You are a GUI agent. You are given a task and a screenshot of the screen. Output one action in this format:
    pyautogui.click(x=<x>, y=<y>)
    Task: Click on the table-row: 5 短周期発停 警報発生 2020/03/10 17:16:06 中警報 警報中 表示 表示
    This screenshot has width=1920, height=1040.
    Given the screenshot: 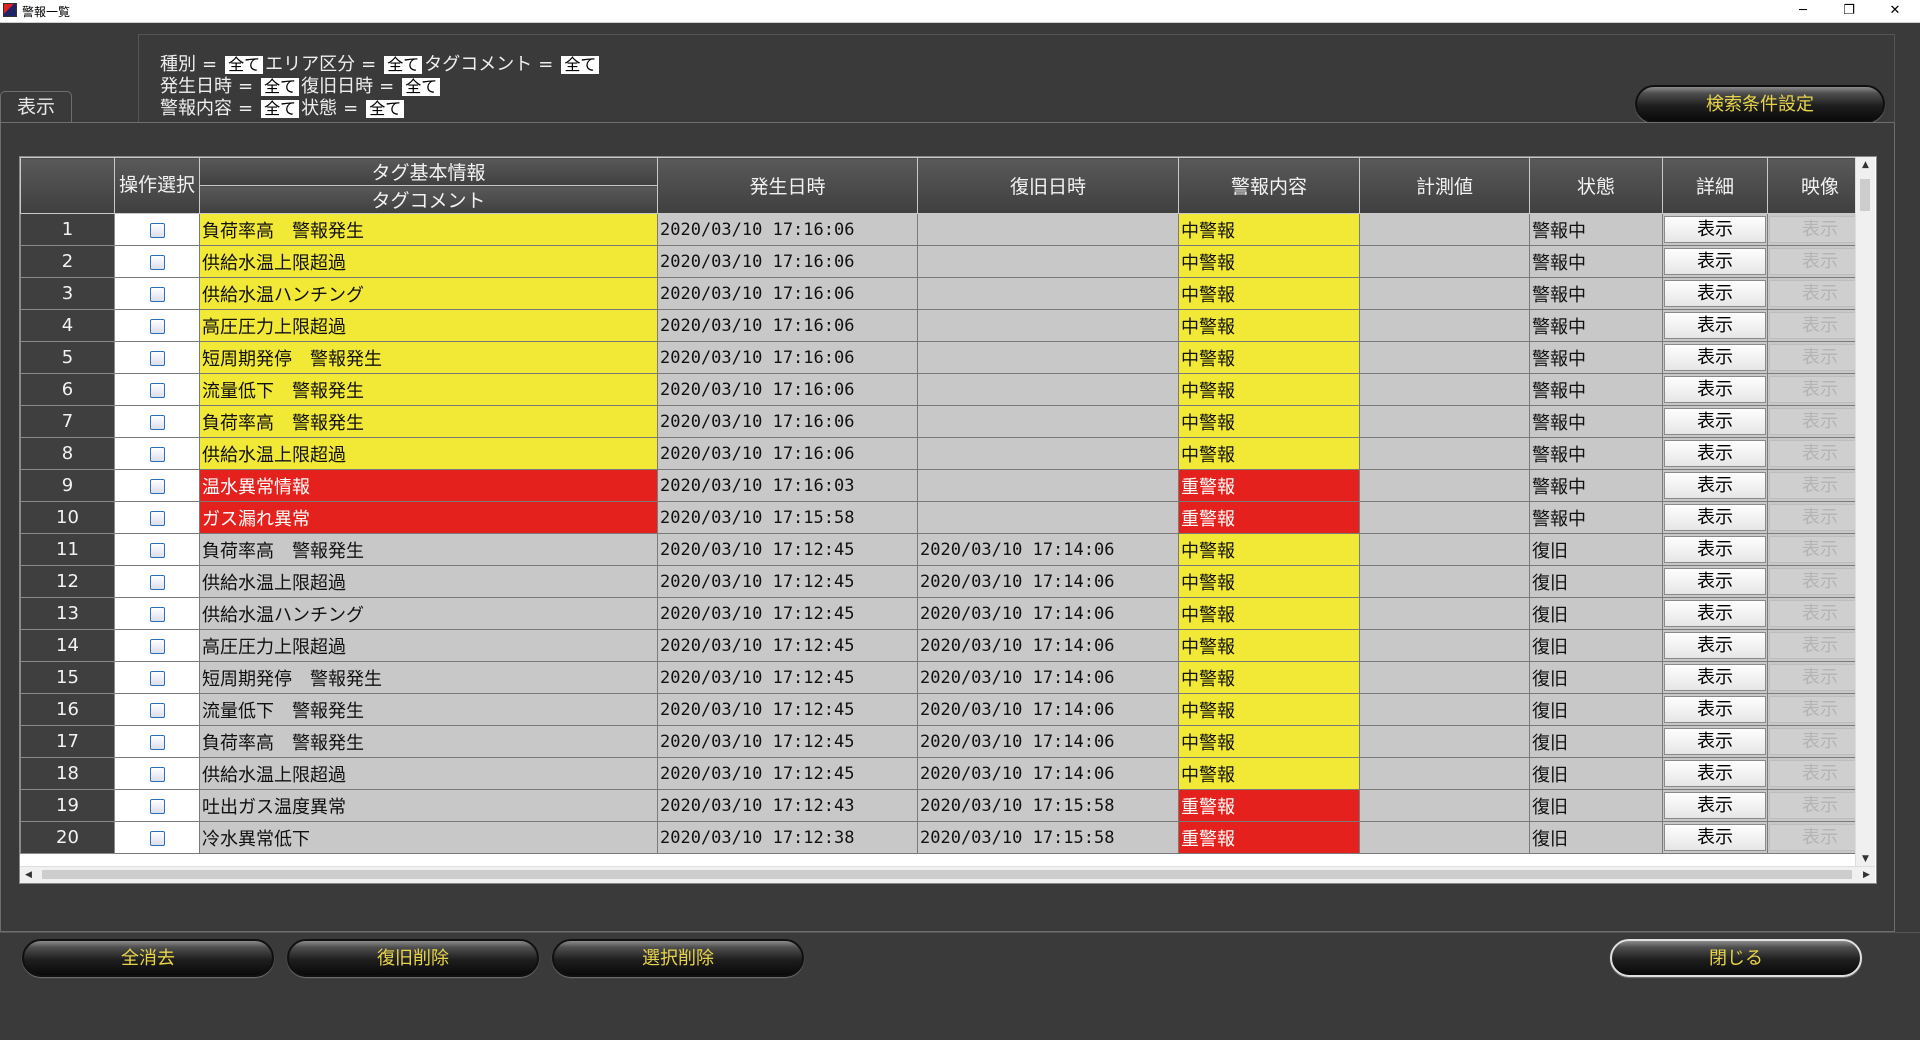 What is the action you would take?
    pyautogui.click(x=946, y=357)
    